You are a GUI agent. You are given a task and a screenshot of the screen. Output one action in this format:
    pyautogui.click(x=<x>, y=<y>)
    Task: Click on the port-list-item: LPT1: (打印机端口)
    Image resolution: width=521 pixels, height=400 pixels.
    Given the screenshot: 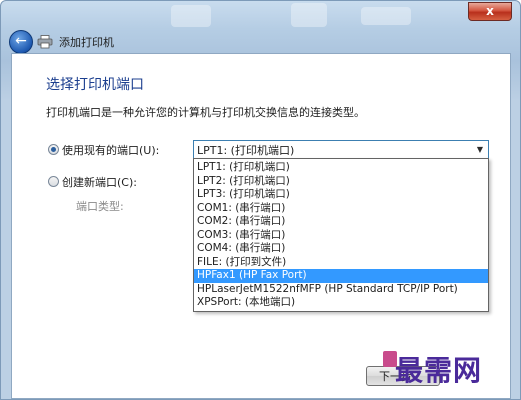 What is the action you would take?
    pyautogui.click(x=341, y=168)
    